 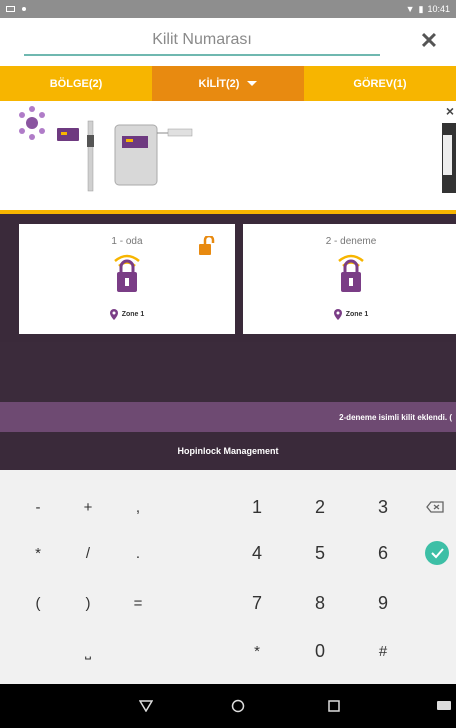 I want to click on key-star: *, so click(x=257, y=651).